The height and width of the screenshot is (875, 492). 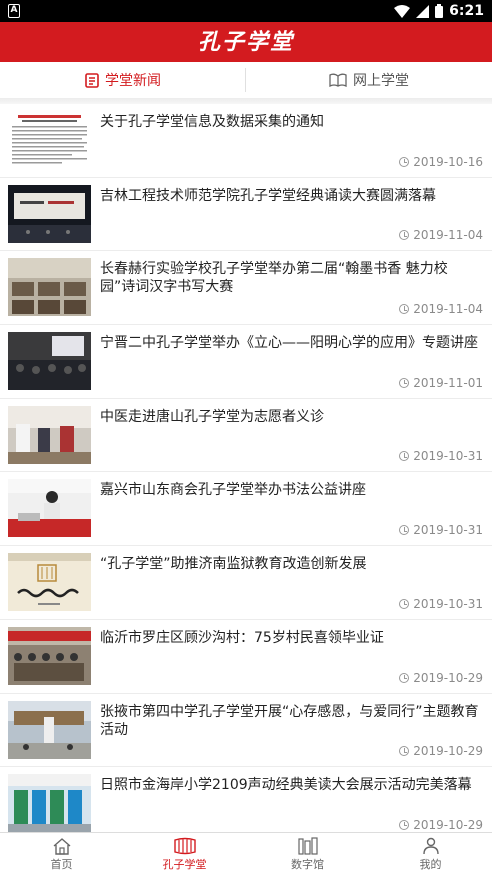 What do you see at coordinates (233, 490) in the screenshot?
I see `news-title: 嘉兴市山东商会孔子学堂举办书法公益讲座` at bounding box center [233, 490].